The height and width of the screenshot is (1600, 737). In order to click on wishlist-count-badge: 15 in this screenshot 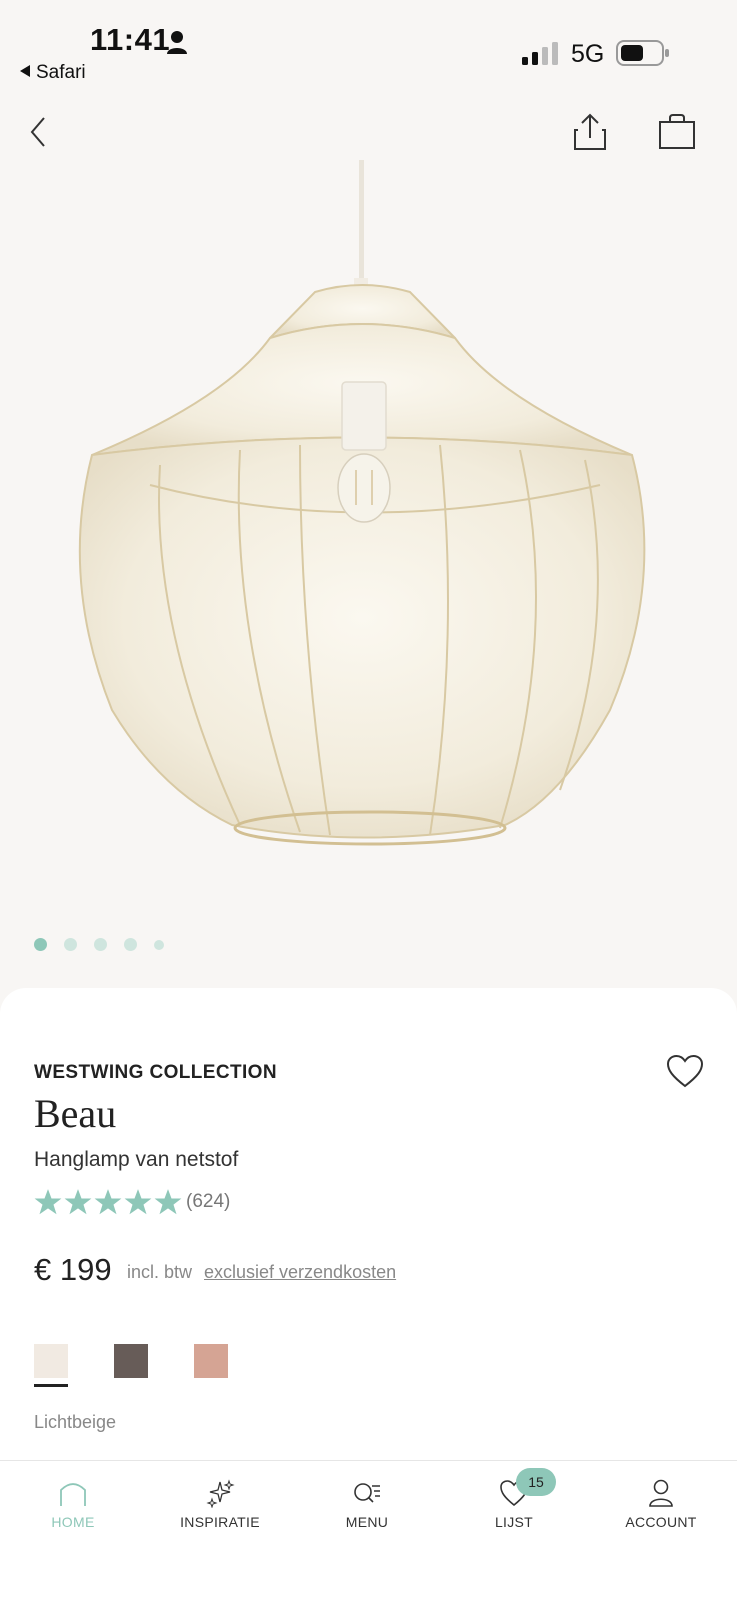, I will do `click(536, 1482)`.